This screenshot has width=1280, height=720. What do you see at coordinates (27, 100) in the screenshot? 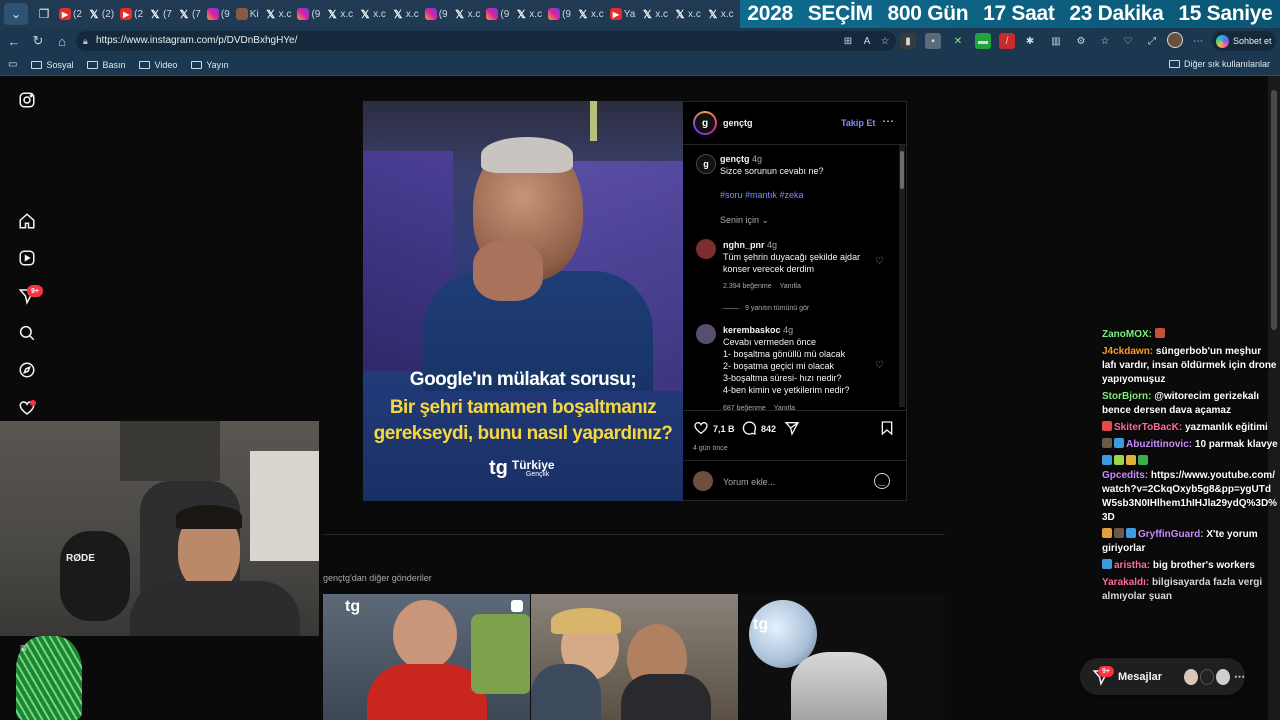
I see `instagram-logo-icon` at bounding box center [27, 100].